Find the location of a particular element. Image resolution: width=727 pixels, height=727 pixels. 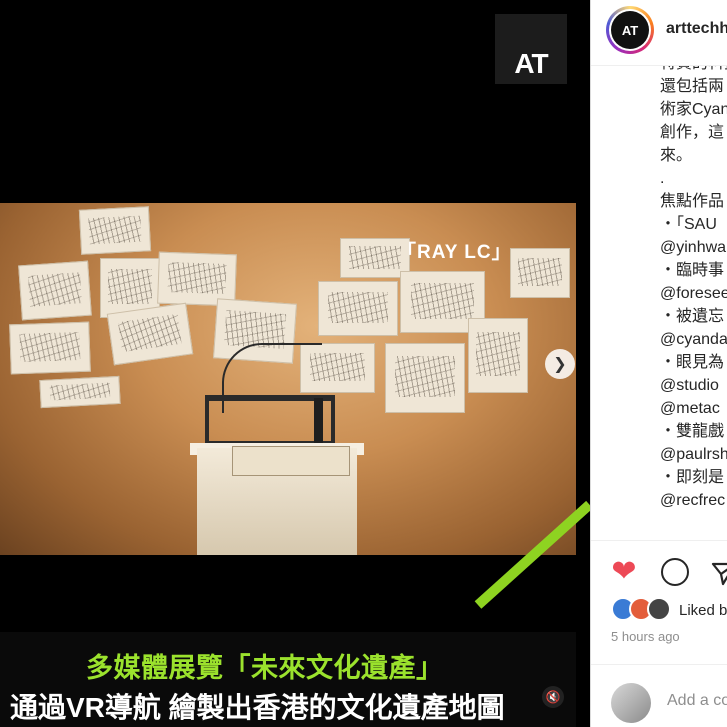

caption-line: @recfrec is located at coordinates (693, 500).